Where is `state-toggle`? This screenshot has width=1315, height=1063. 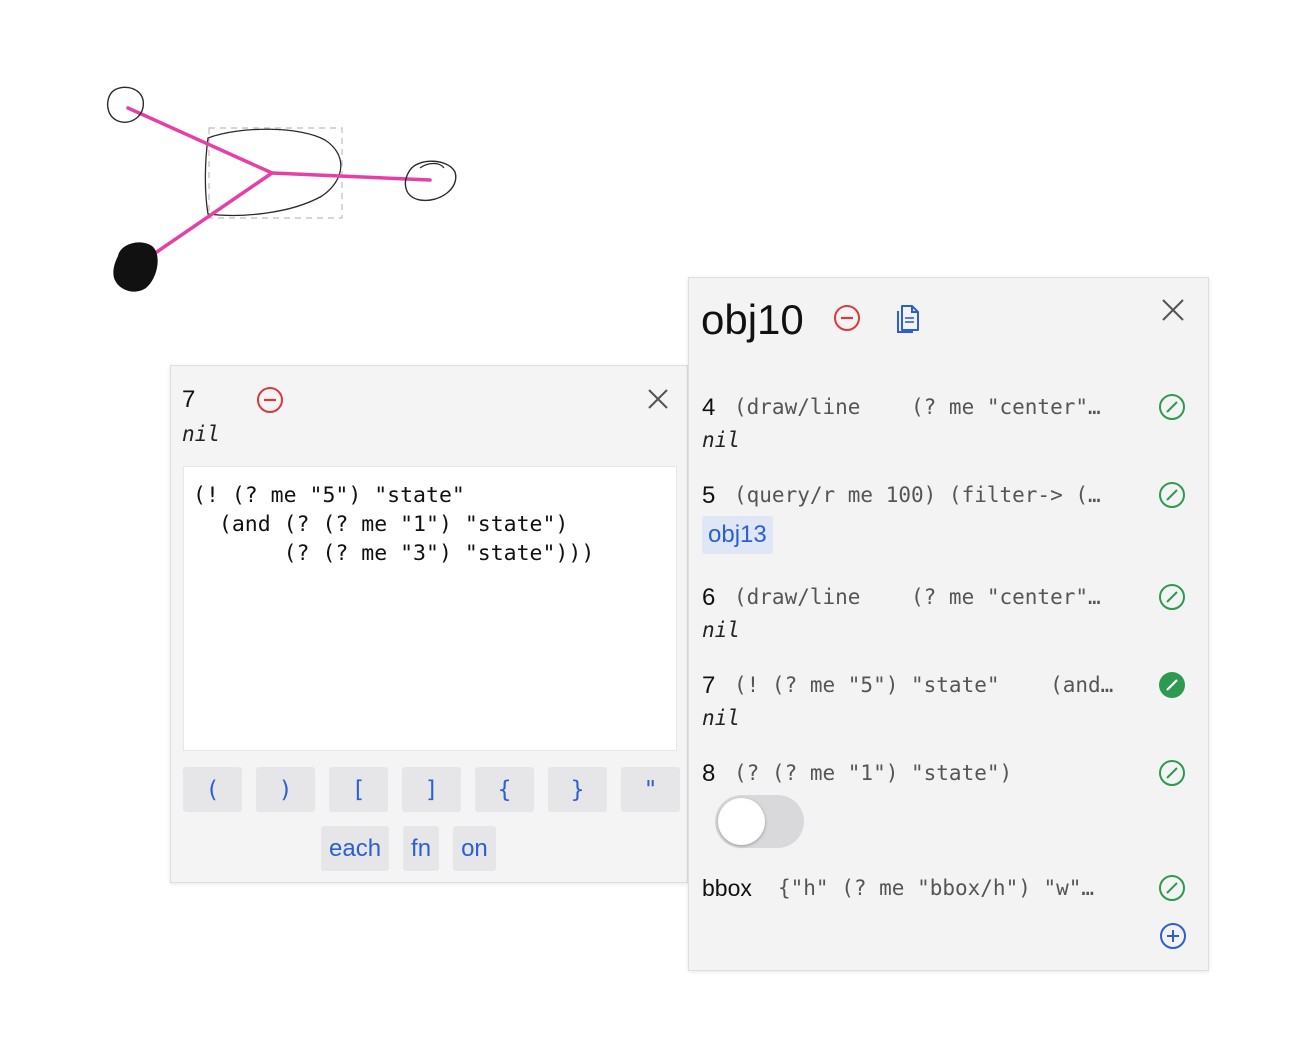 state-toggle is located at coordinates (759, 821).